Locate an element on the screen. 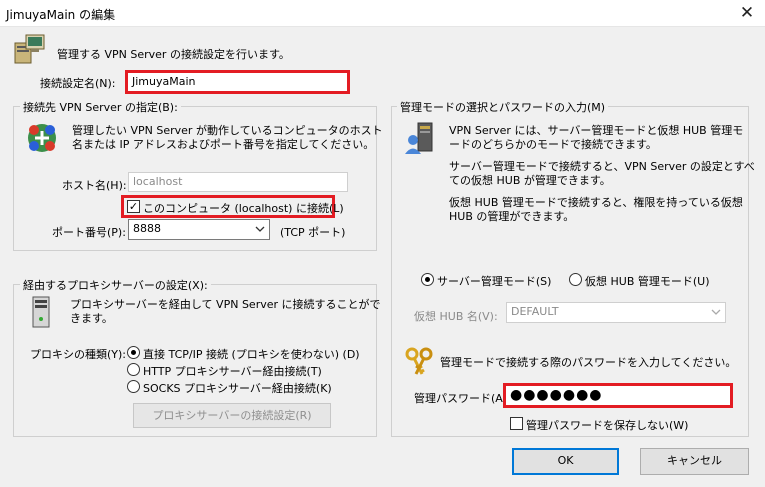 This screenshot has height=487, width=765. port-dropdown: 8888 is located at coordinates (199, 229).